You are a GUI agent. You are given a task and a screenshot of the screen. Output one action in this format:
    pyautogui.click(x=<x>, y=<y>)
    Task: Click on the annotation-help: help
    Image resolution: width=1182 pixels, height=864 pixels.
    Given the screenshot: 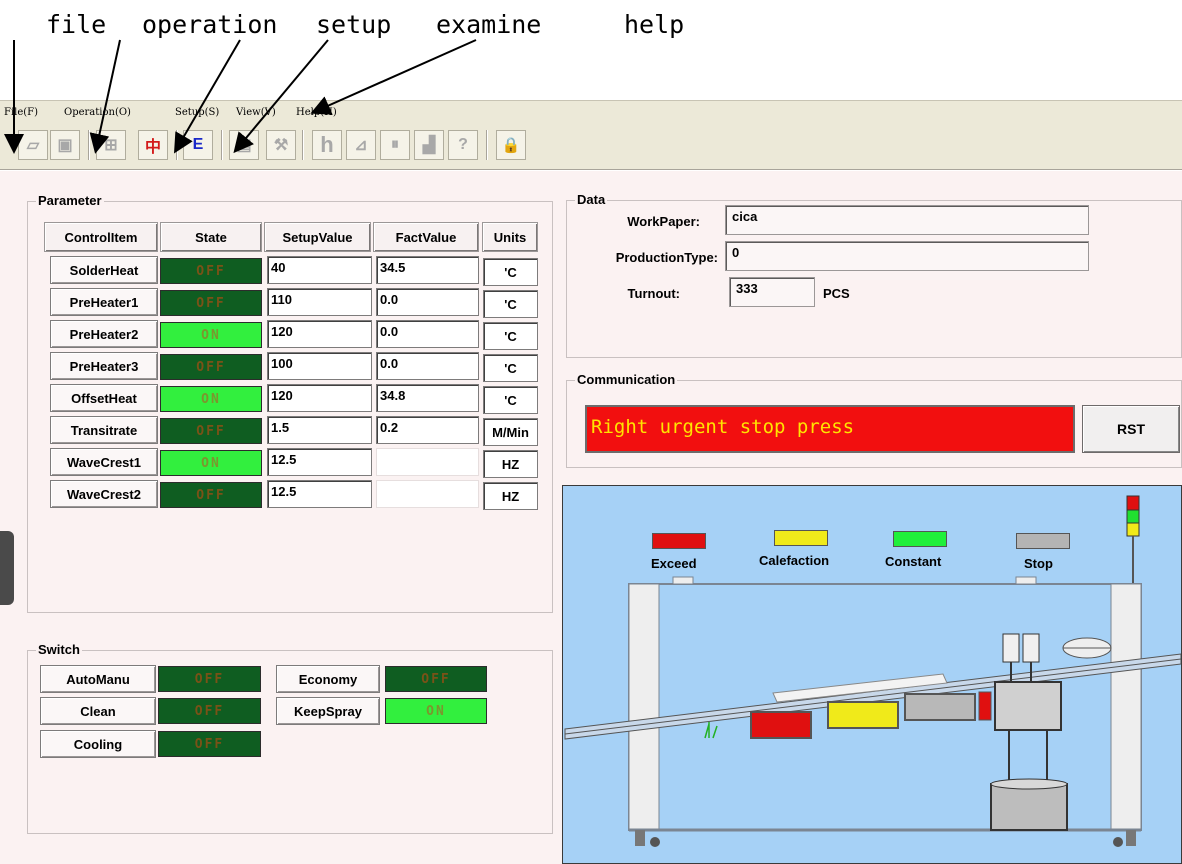 What is the action you would take?
    pyautogui.click(x=654, y=24)
    